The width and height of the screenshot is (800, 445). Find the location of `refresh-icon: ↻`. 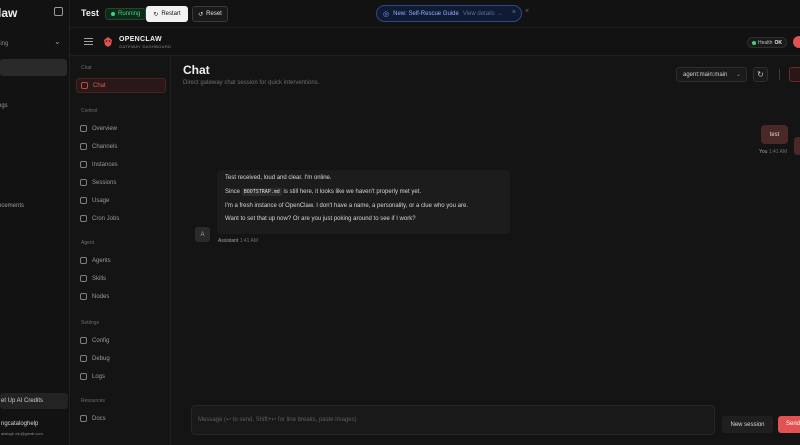

refresh-icon: ↻ is located at coordinates (760, 74).